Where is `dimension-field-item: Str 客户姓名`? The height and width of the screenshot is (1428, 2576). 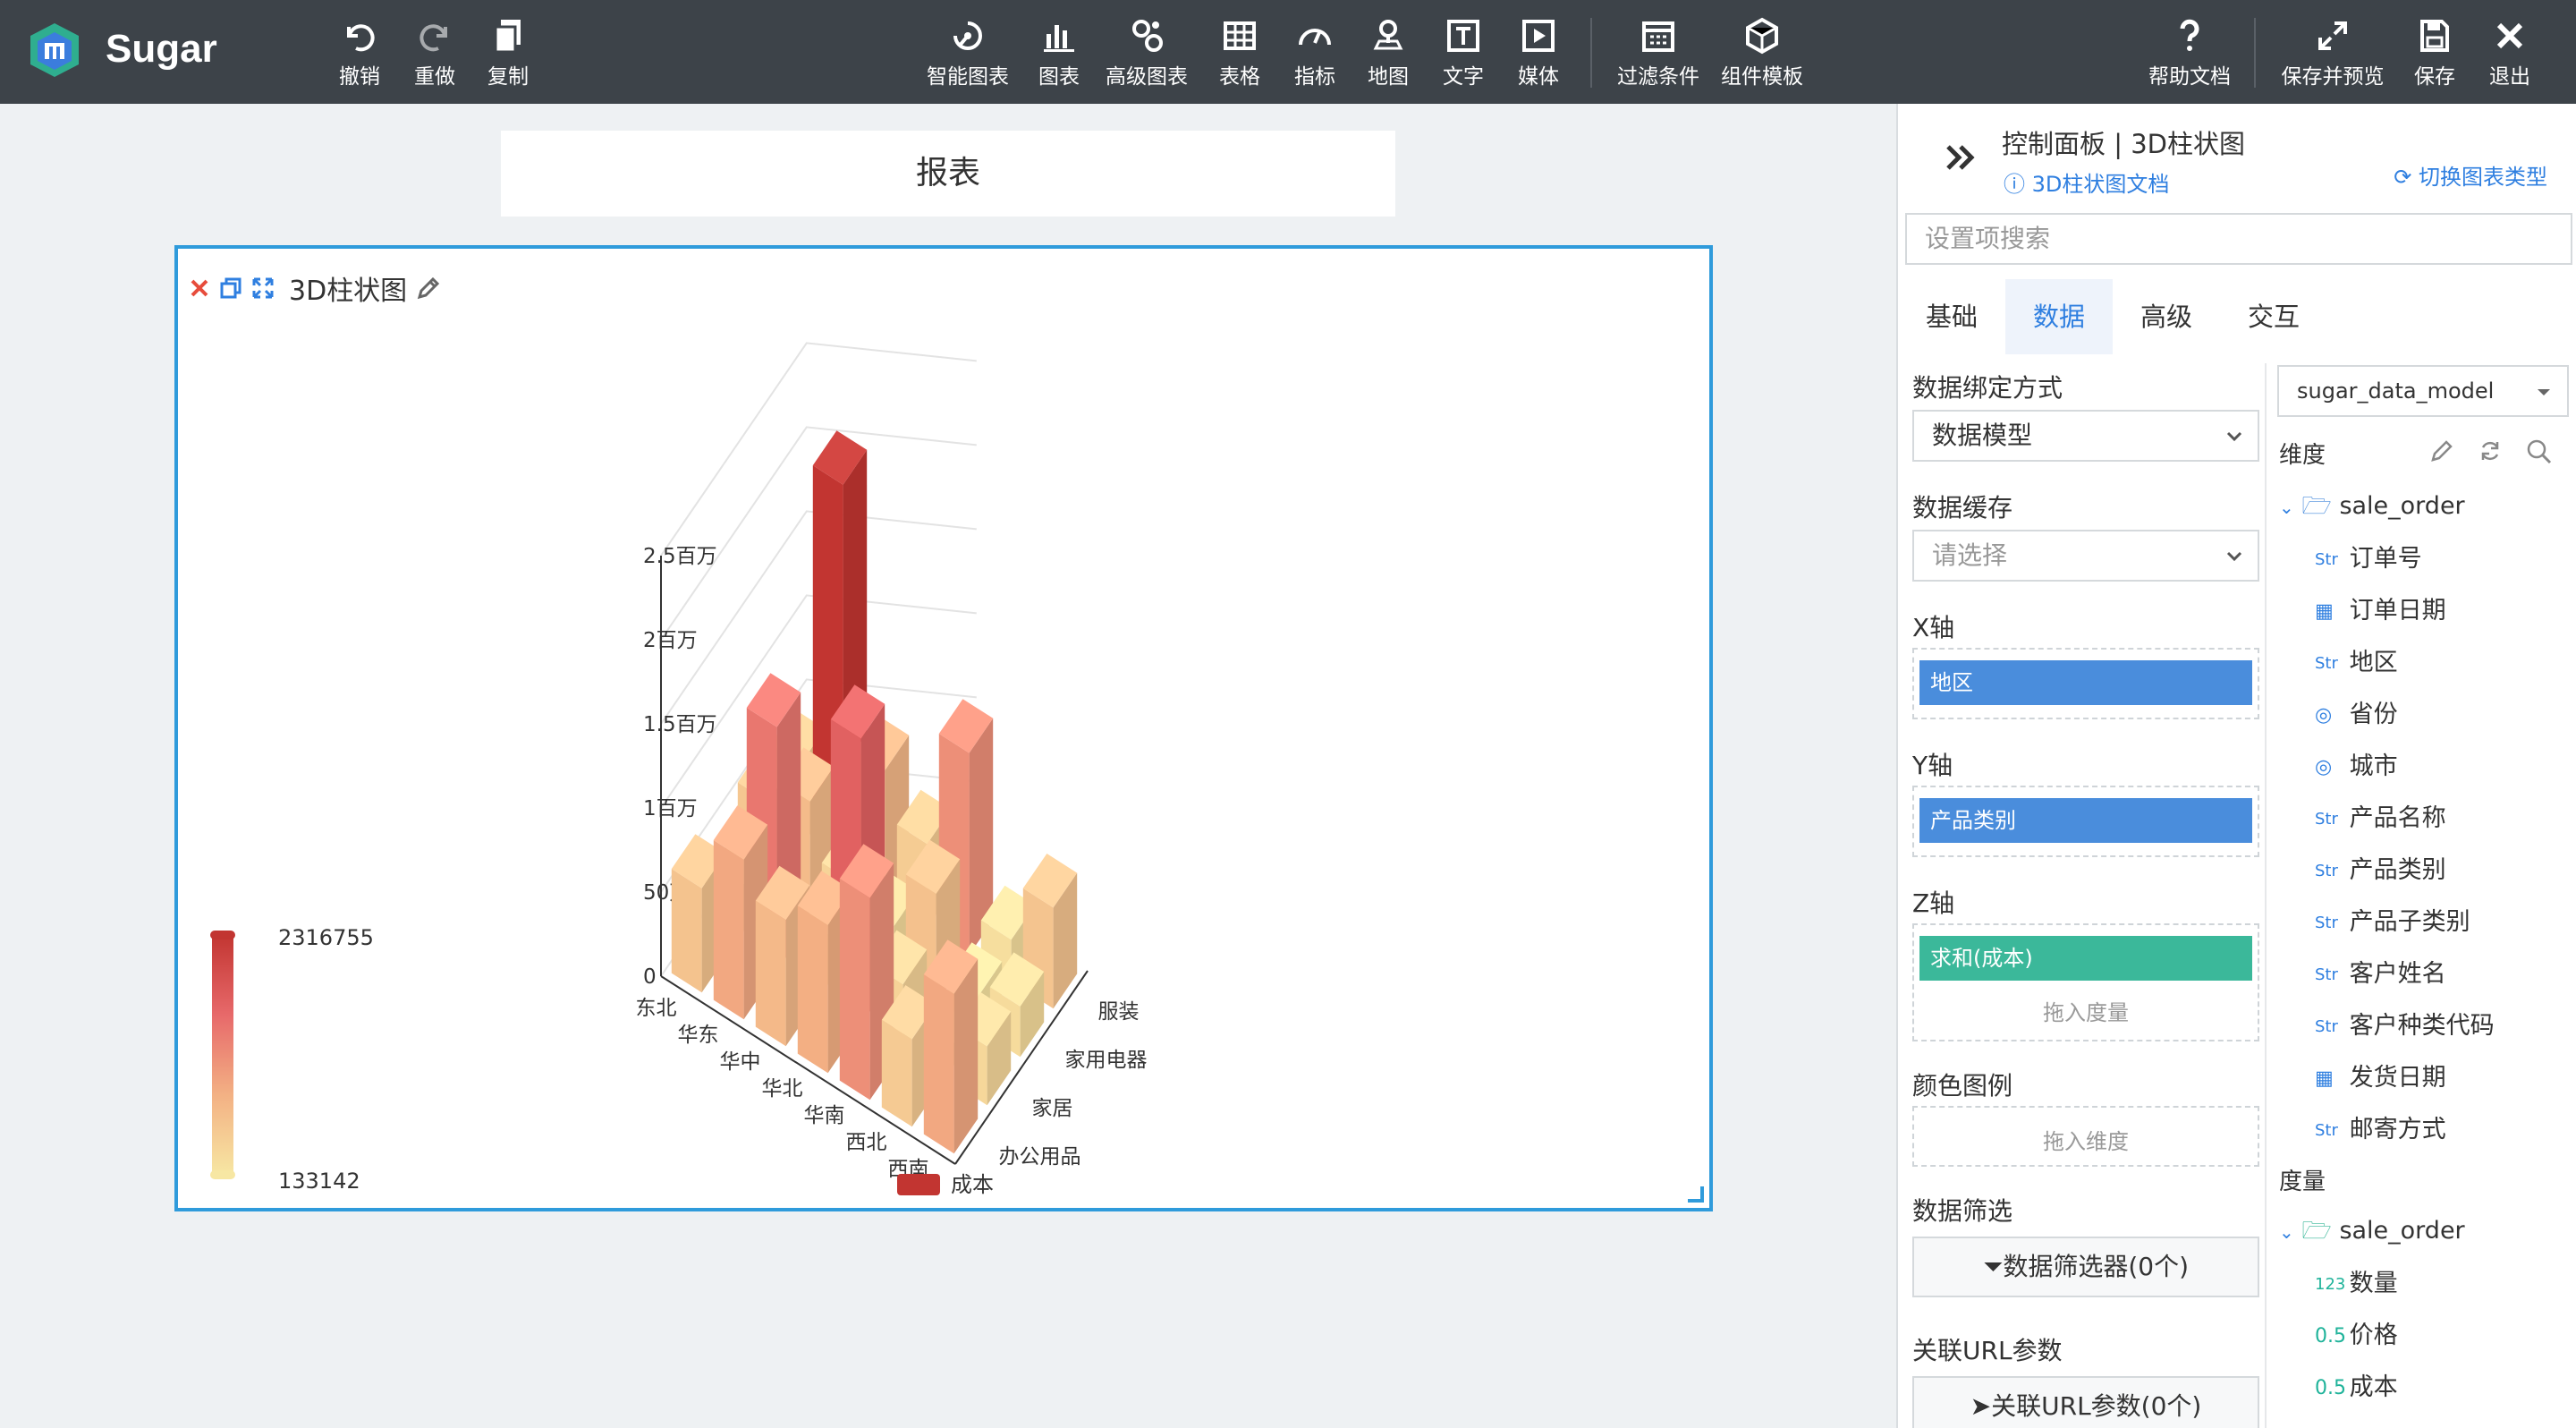
dimension-field-item: Str 客户姓名 is located at coordinates (2380, 971).